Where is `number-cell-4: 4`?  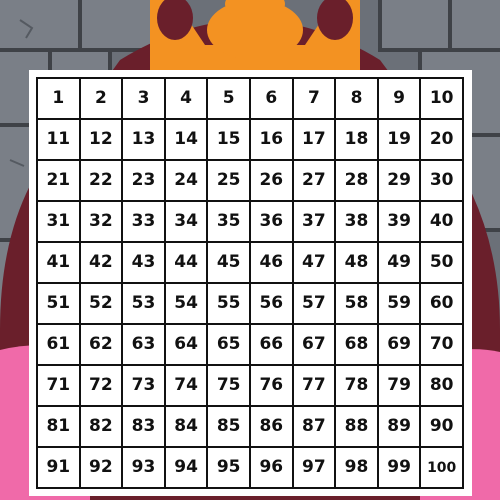
number-cell-4: 4 is located at coordinates (187, 99).